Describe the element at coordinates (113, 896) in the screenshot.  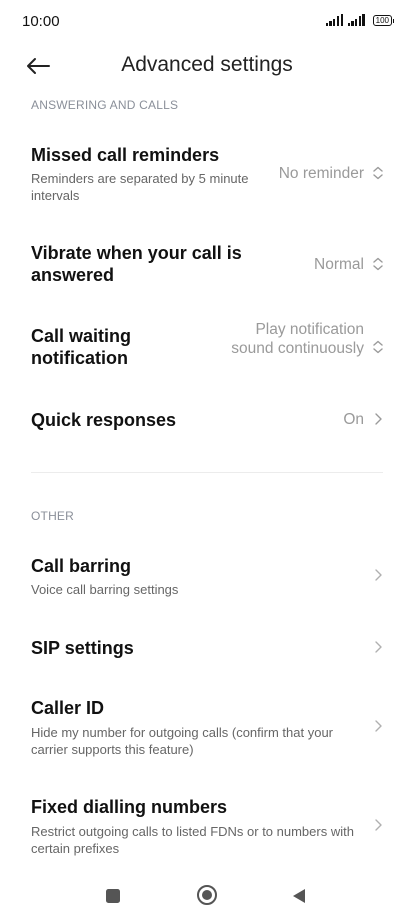
I see `recents-square-icon` at that location.